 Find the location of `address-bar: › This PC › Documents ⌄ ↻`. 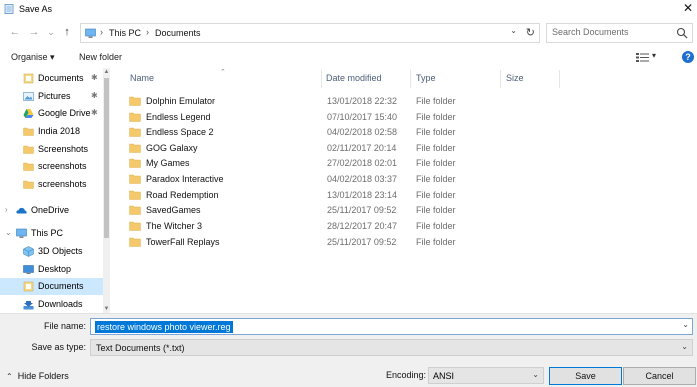

address-bar: › This PC › Documents ⌄ ↻ is located at coordinates (310, 33).